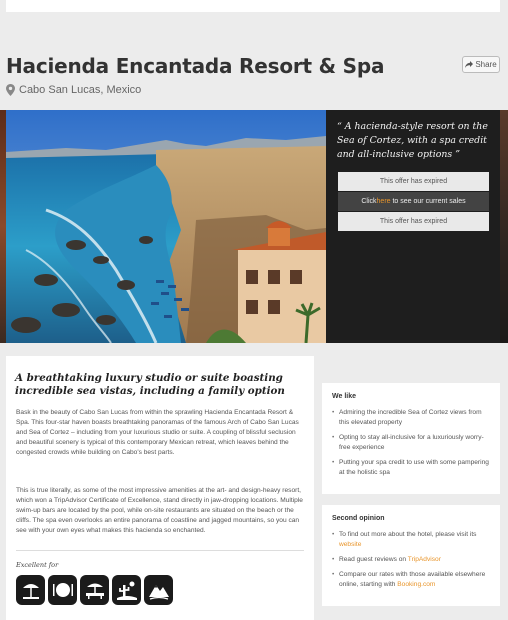 This screenshot has height=620, width=508. What do you see at coordinates (428, 201) in the screenshot?
I see `current-sales-text-post: to see our current sales` at bounding box center [428, 201].